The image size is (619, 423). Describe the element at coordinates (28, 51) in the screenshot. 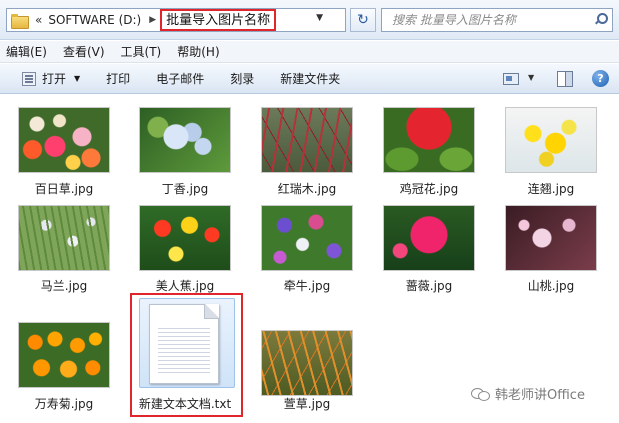

I see `menu-edit: 编辑(E)` at that location.